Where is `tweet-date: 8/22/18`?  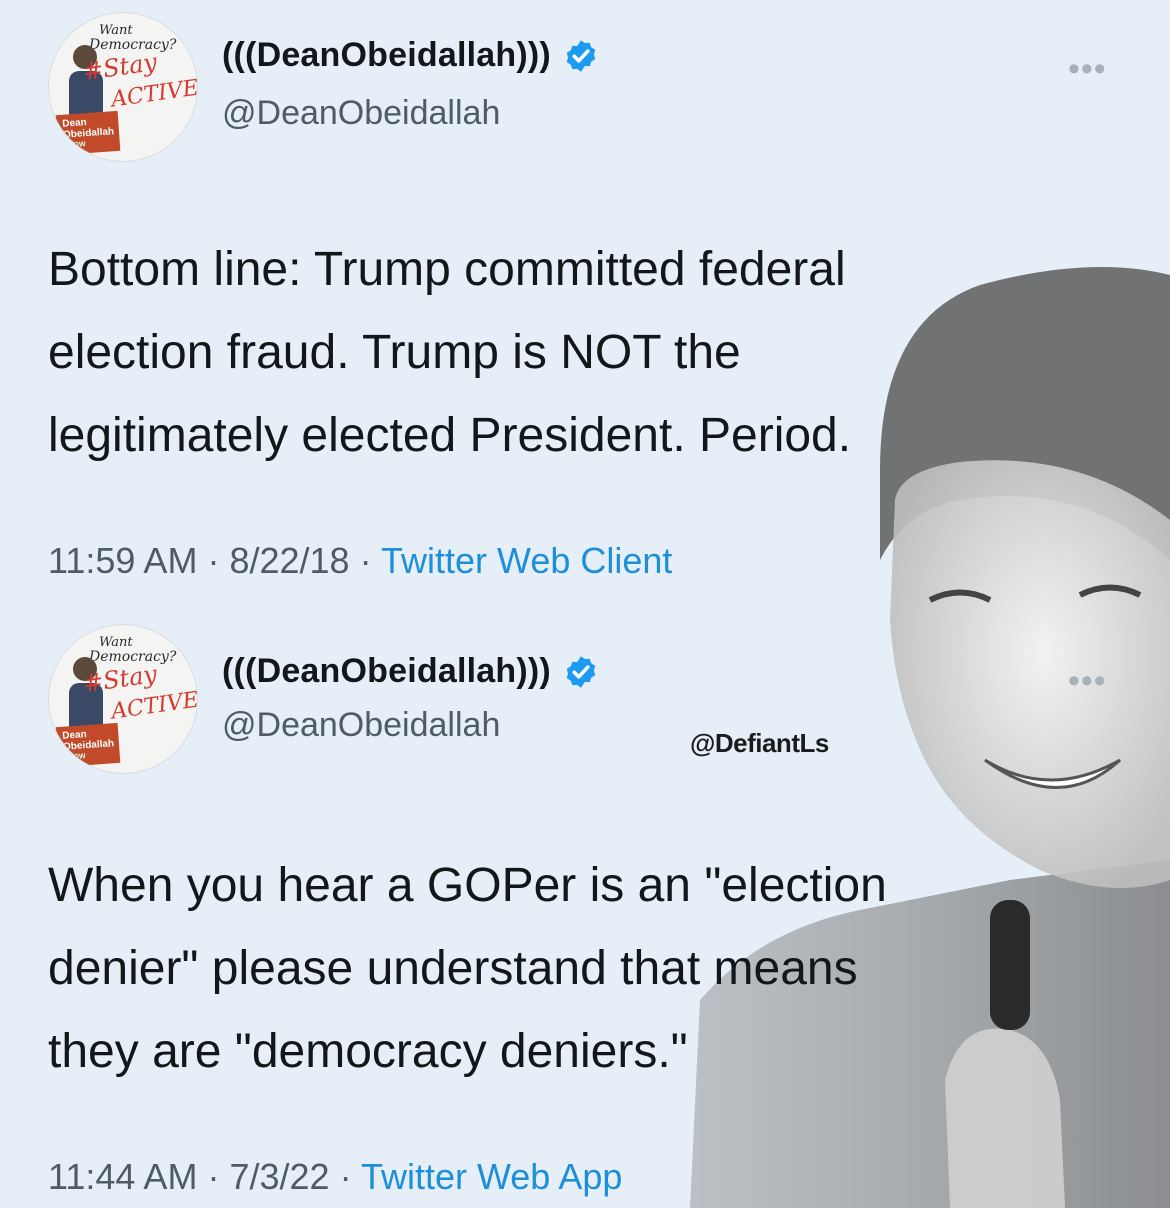
tweet-date: 8/22/18 is located at coordinates (289, 560).